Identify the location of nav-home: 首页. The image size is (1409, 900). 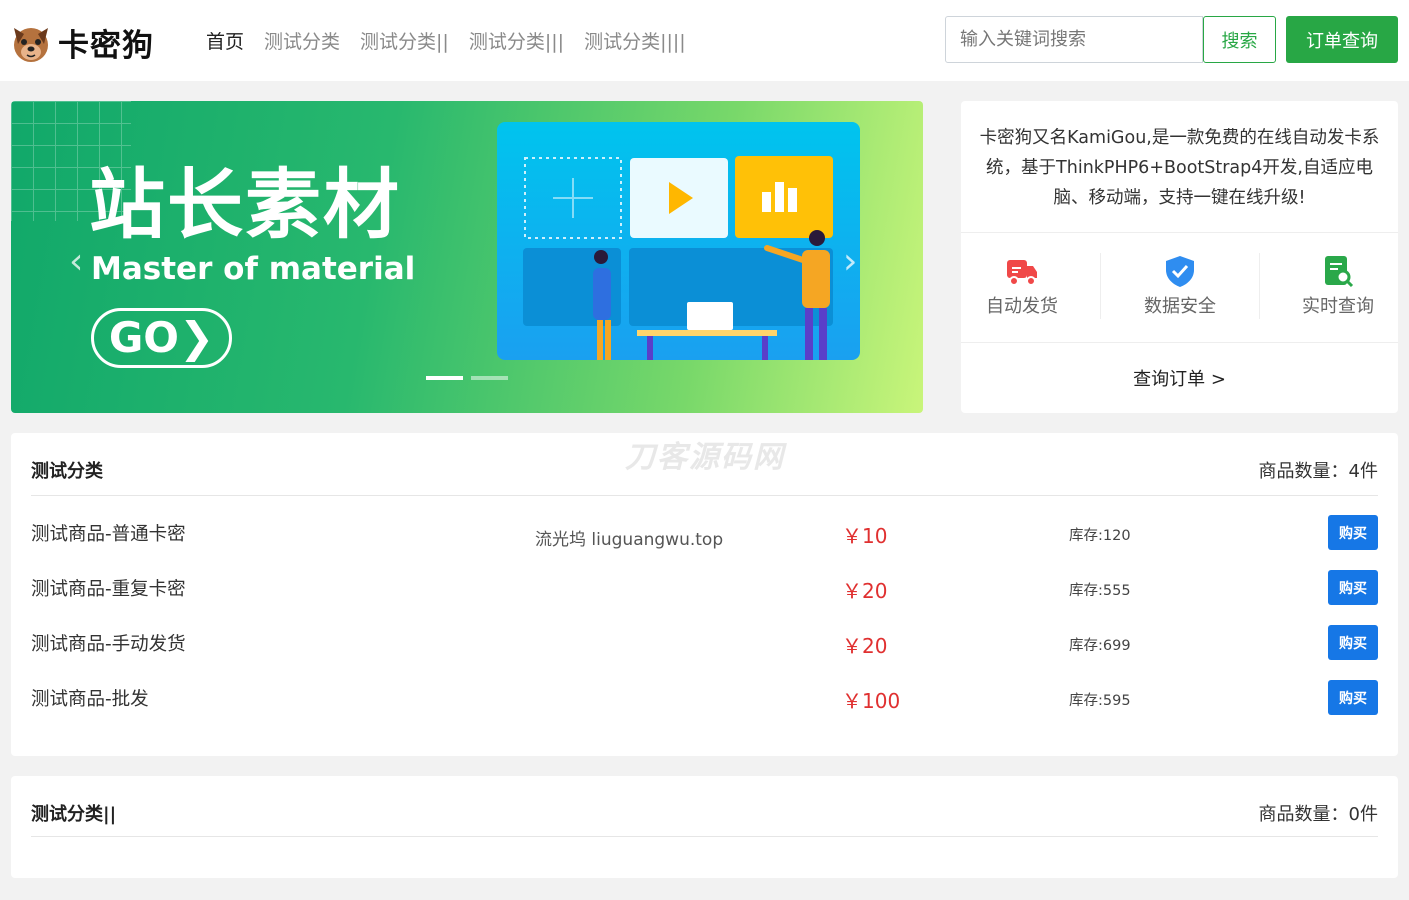
(225, 40).